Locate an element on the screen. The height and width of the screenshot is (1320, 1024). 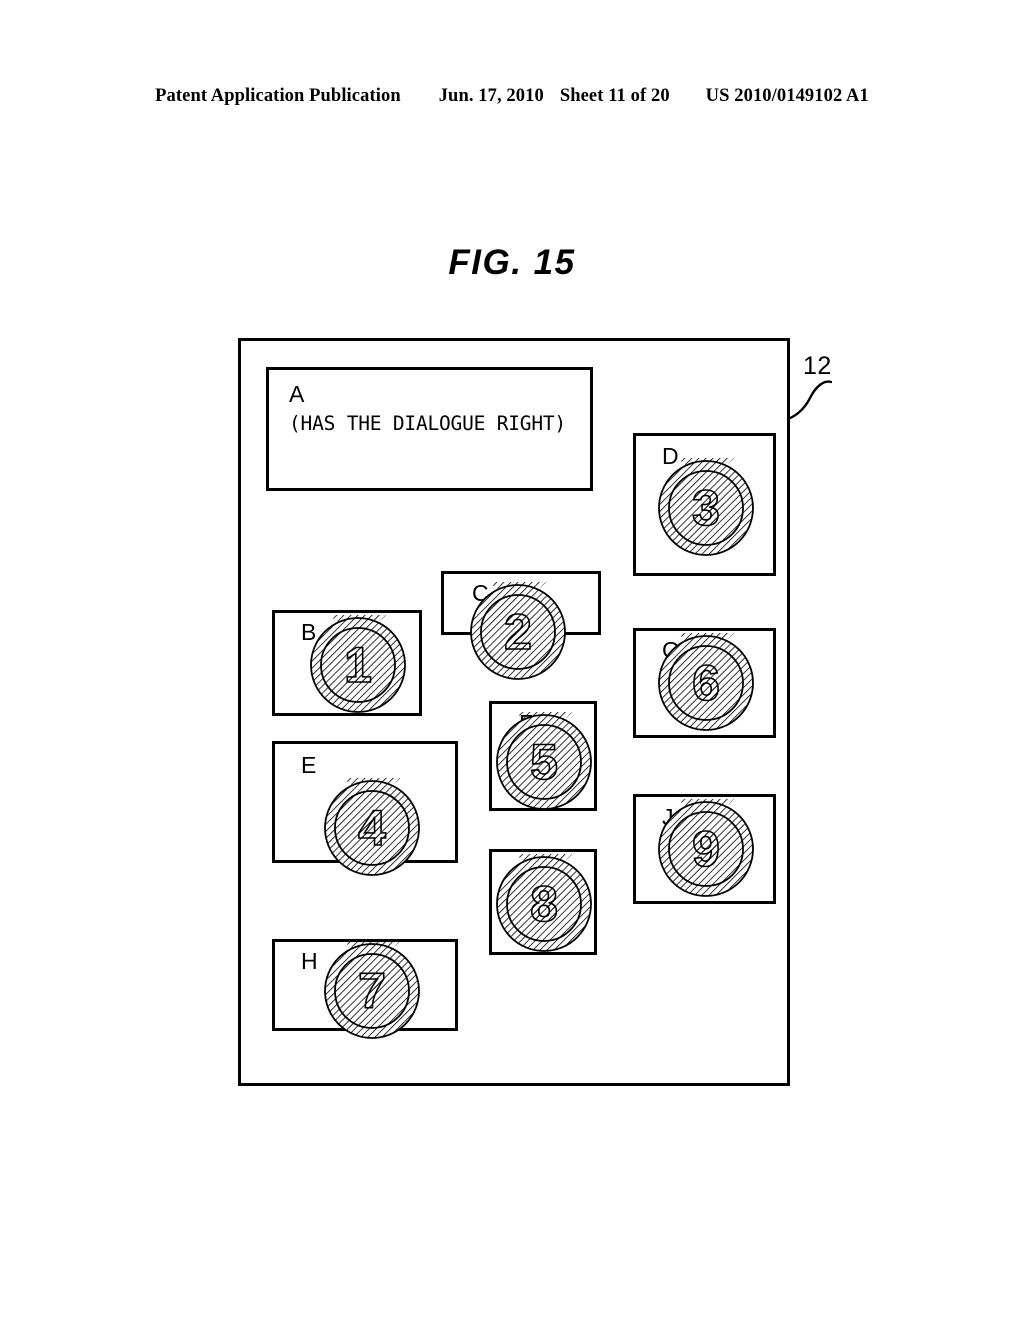
window-a-caption: (HAS THE DIALOGUE RIGHT) is located at coordinates (427, 423).